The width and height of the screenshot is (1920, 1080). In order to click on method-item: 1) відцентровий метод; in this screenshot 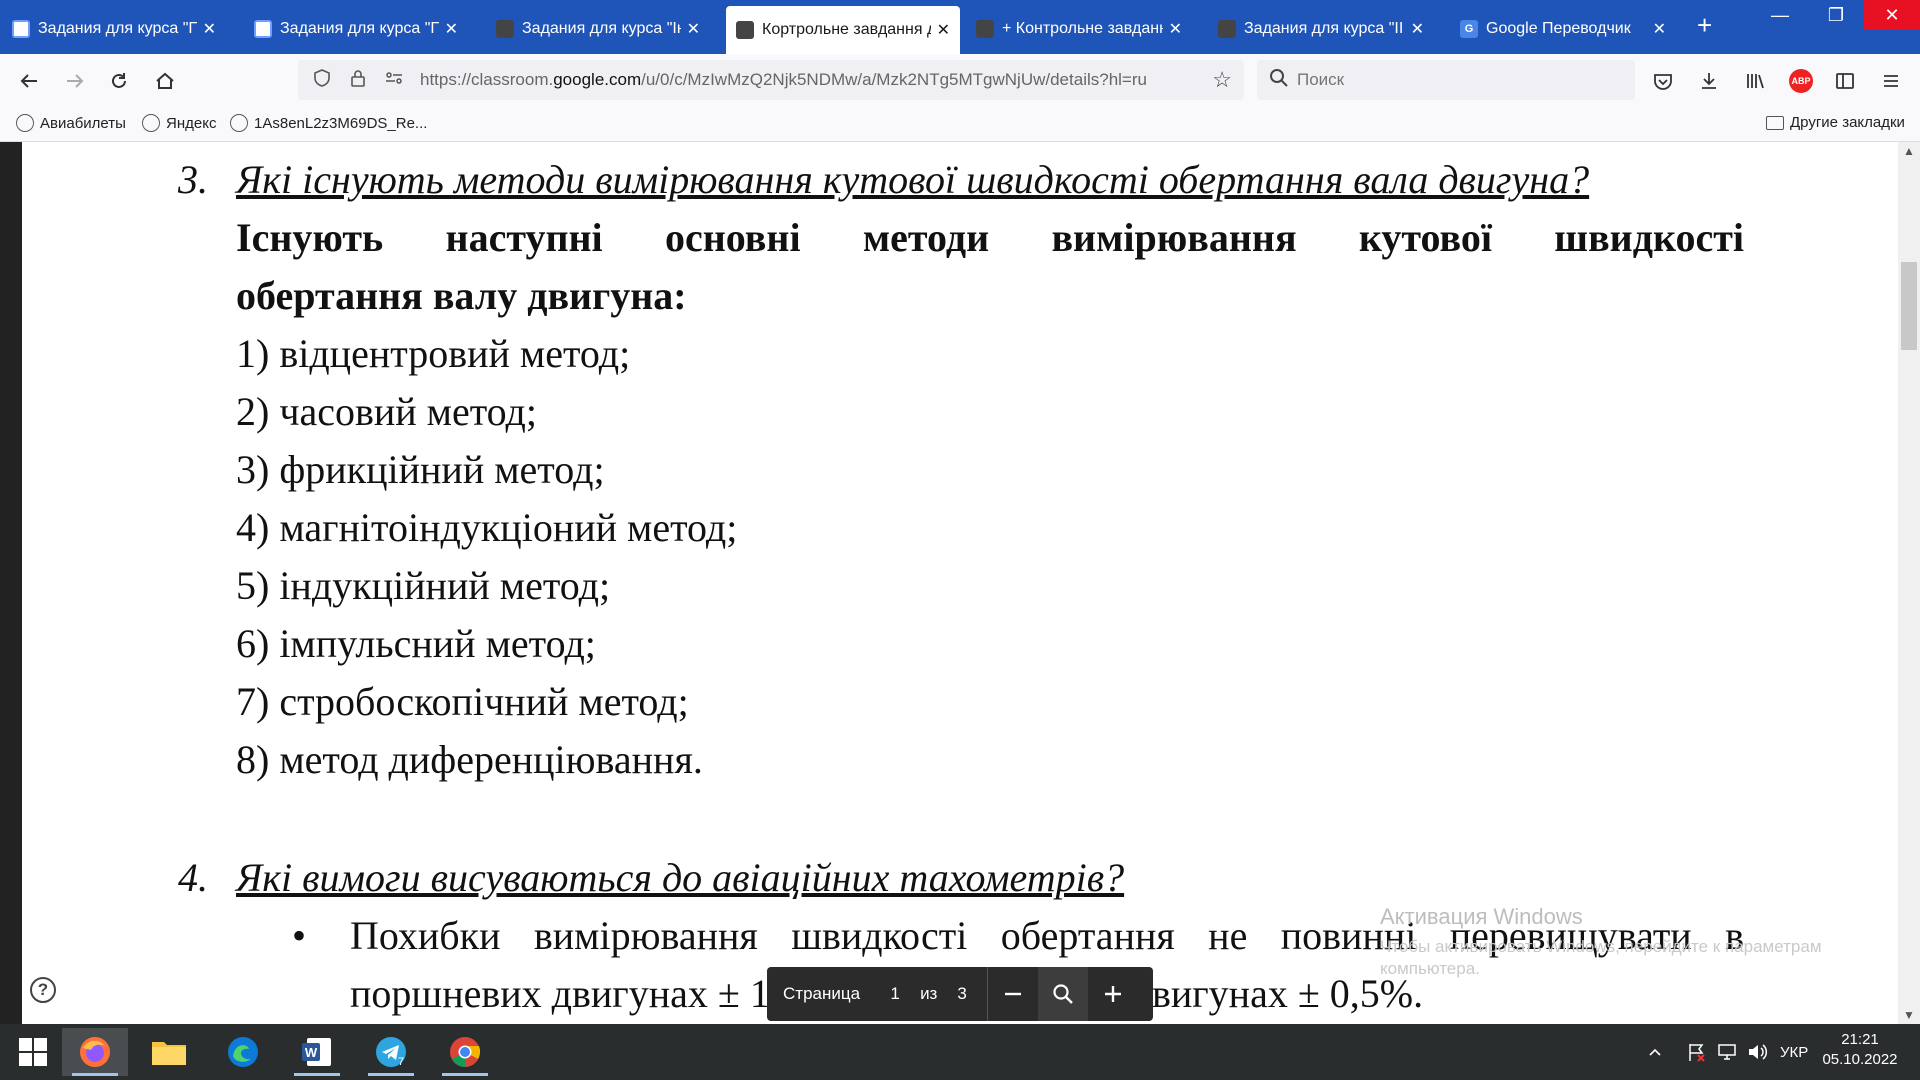, I will do `click(433, 353)`.